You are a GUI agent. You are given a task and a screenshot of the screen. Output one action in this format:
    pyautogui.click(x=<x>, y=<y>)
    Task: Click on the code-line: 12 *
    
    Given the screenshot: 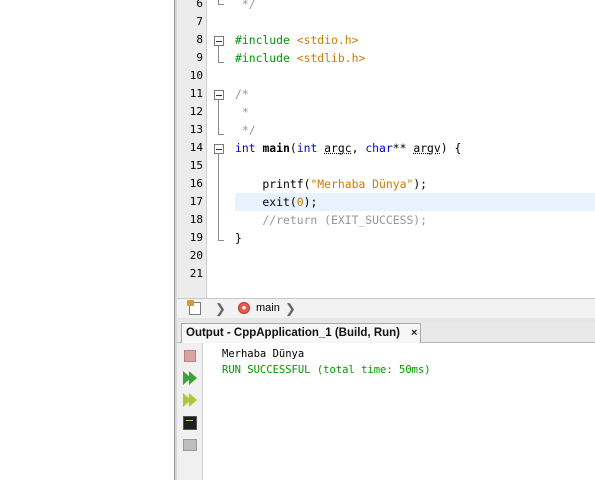 What is the action you would take?
    pyautogui.click(x=386, y=112)
    